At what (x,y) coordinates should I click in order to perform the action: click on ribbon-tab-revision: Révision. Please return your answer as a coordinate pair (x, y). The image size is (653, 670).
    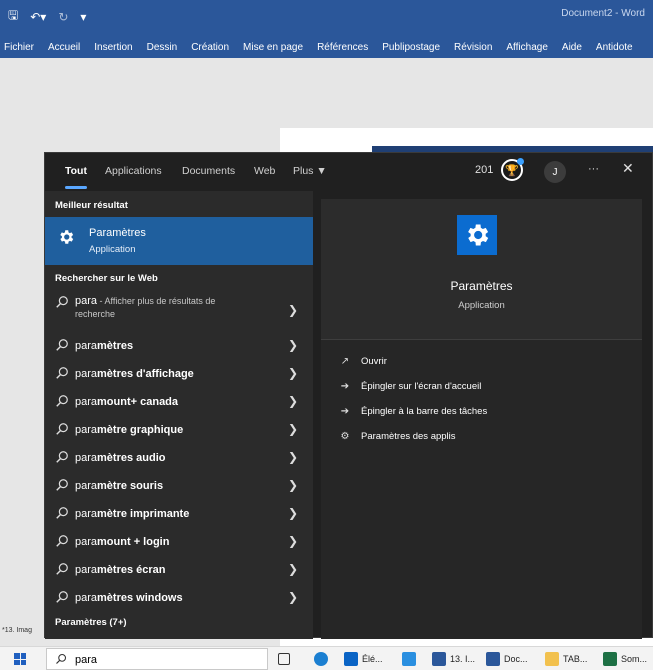
    Looking at the image, I should click on (473, 47).